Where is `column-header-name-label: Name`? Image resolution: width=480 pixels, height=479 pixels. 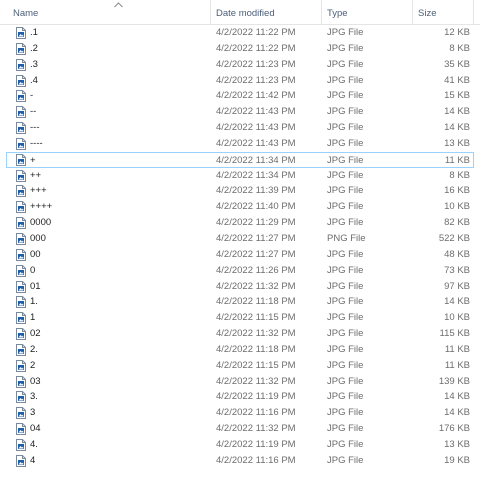 column-header-name-label: Name is located at coordinates (26, 13).